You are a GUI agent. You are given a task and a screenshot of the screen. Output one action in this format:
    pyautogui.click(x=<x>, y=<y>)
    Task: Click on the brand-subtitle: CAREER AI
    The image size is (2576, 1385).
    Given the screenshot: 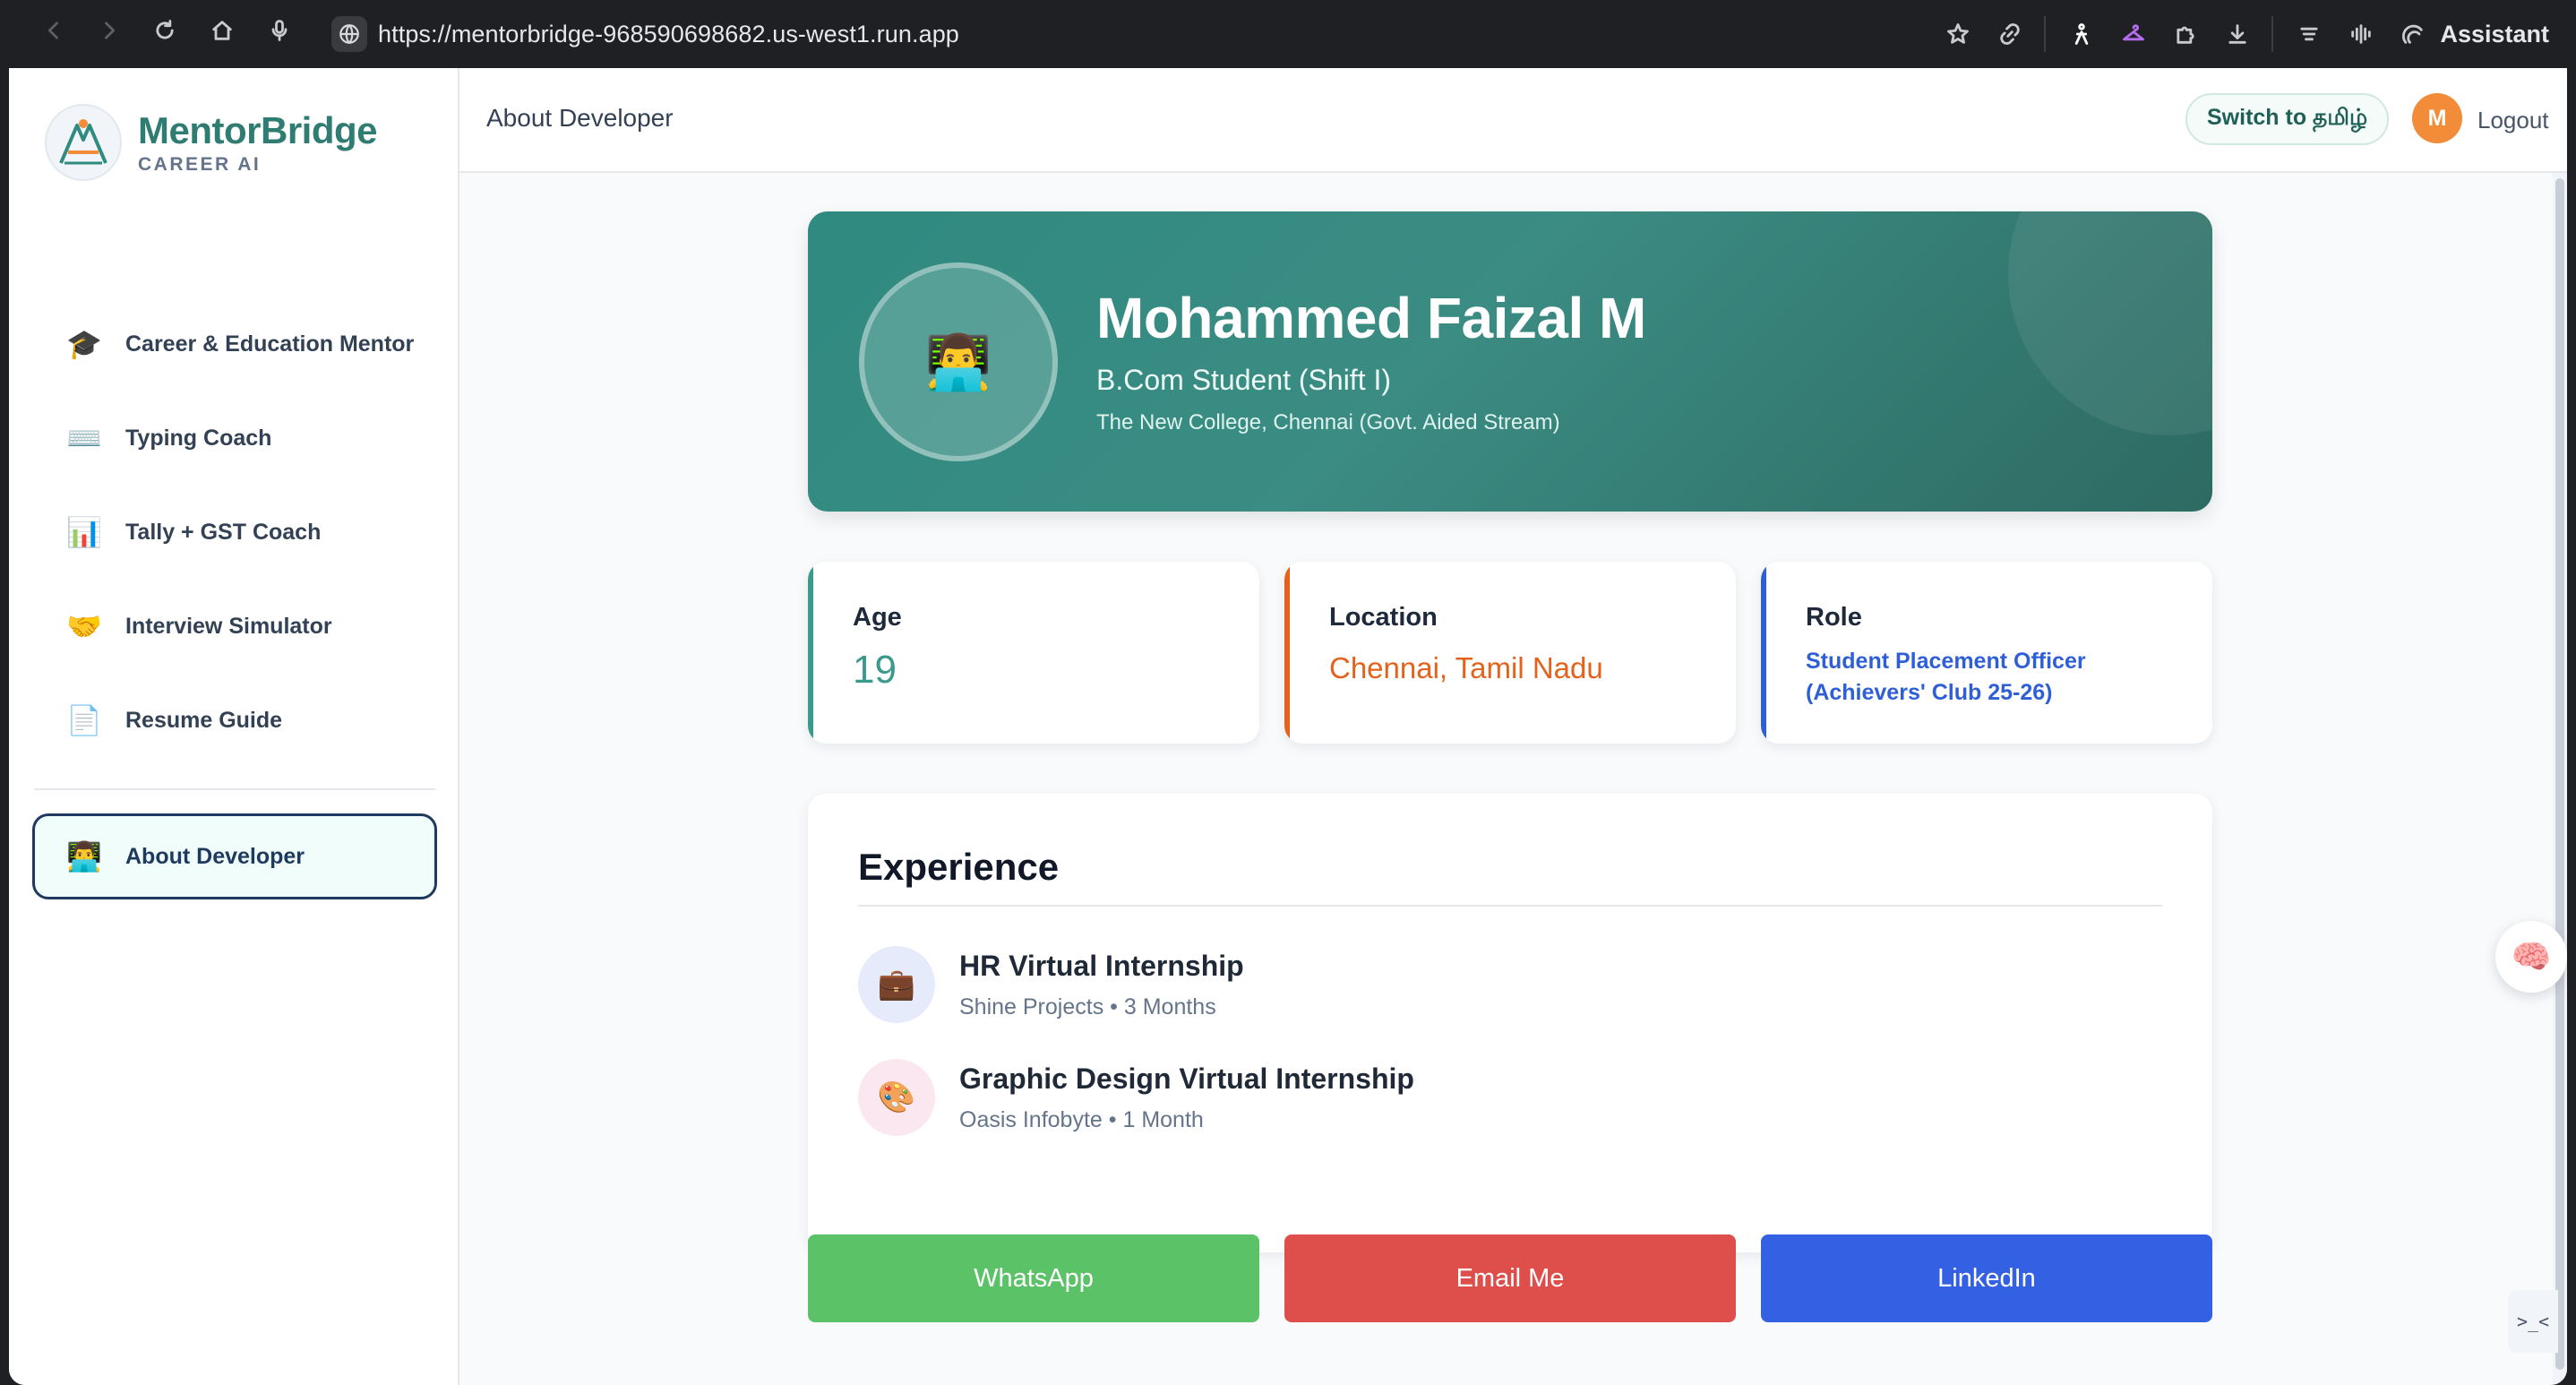 What is the action you would take?
    pyautogui.click(x=200, y=164)
    